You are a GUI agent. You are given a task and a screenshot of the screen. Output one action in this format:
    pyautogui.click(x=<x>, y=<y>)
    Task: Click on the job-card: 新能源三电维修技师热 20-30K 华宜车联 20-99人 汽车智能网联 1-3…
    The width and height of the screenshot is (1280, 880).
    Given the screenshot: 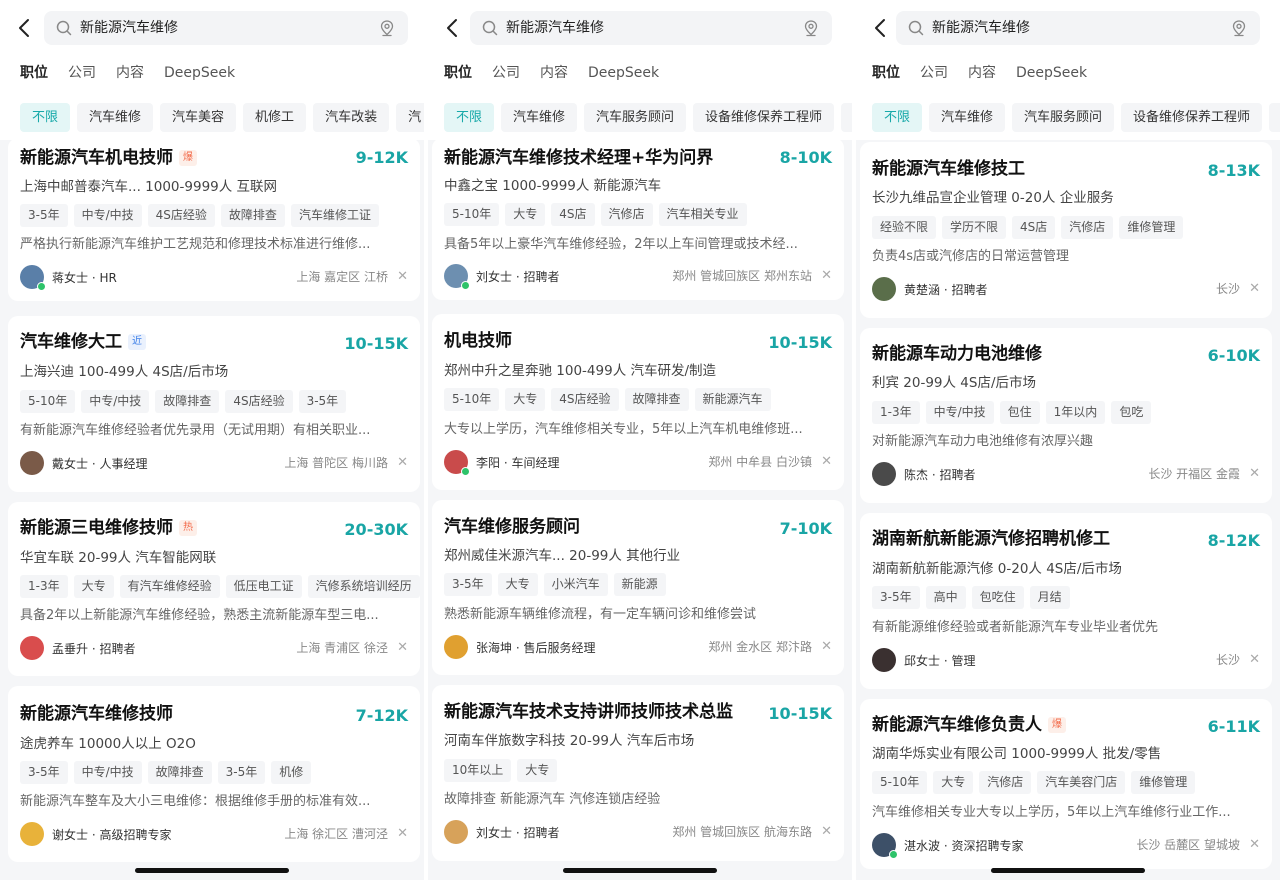 What is the action you would take?
    pyautogui.click(x=214, y=589)
    